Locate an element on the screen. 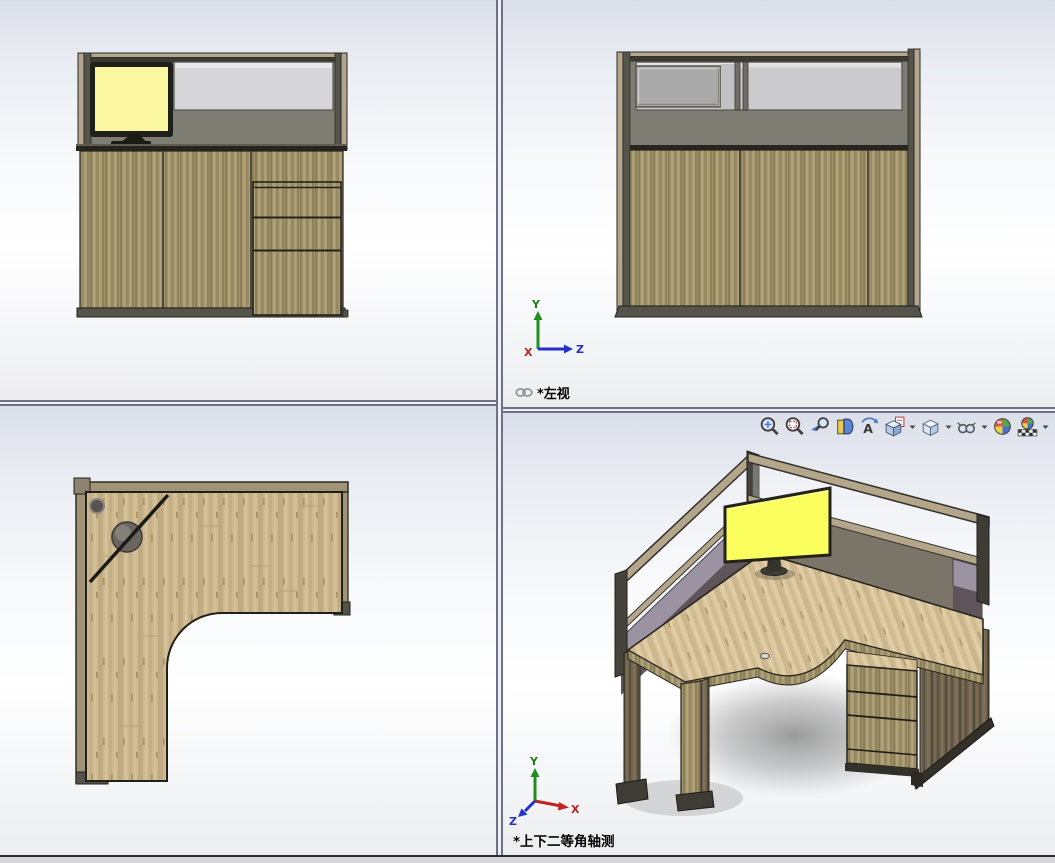 The height and width of the screenshot is (863, 1055). view-orientation-label: *左视 is located at coordinates (542, 392).